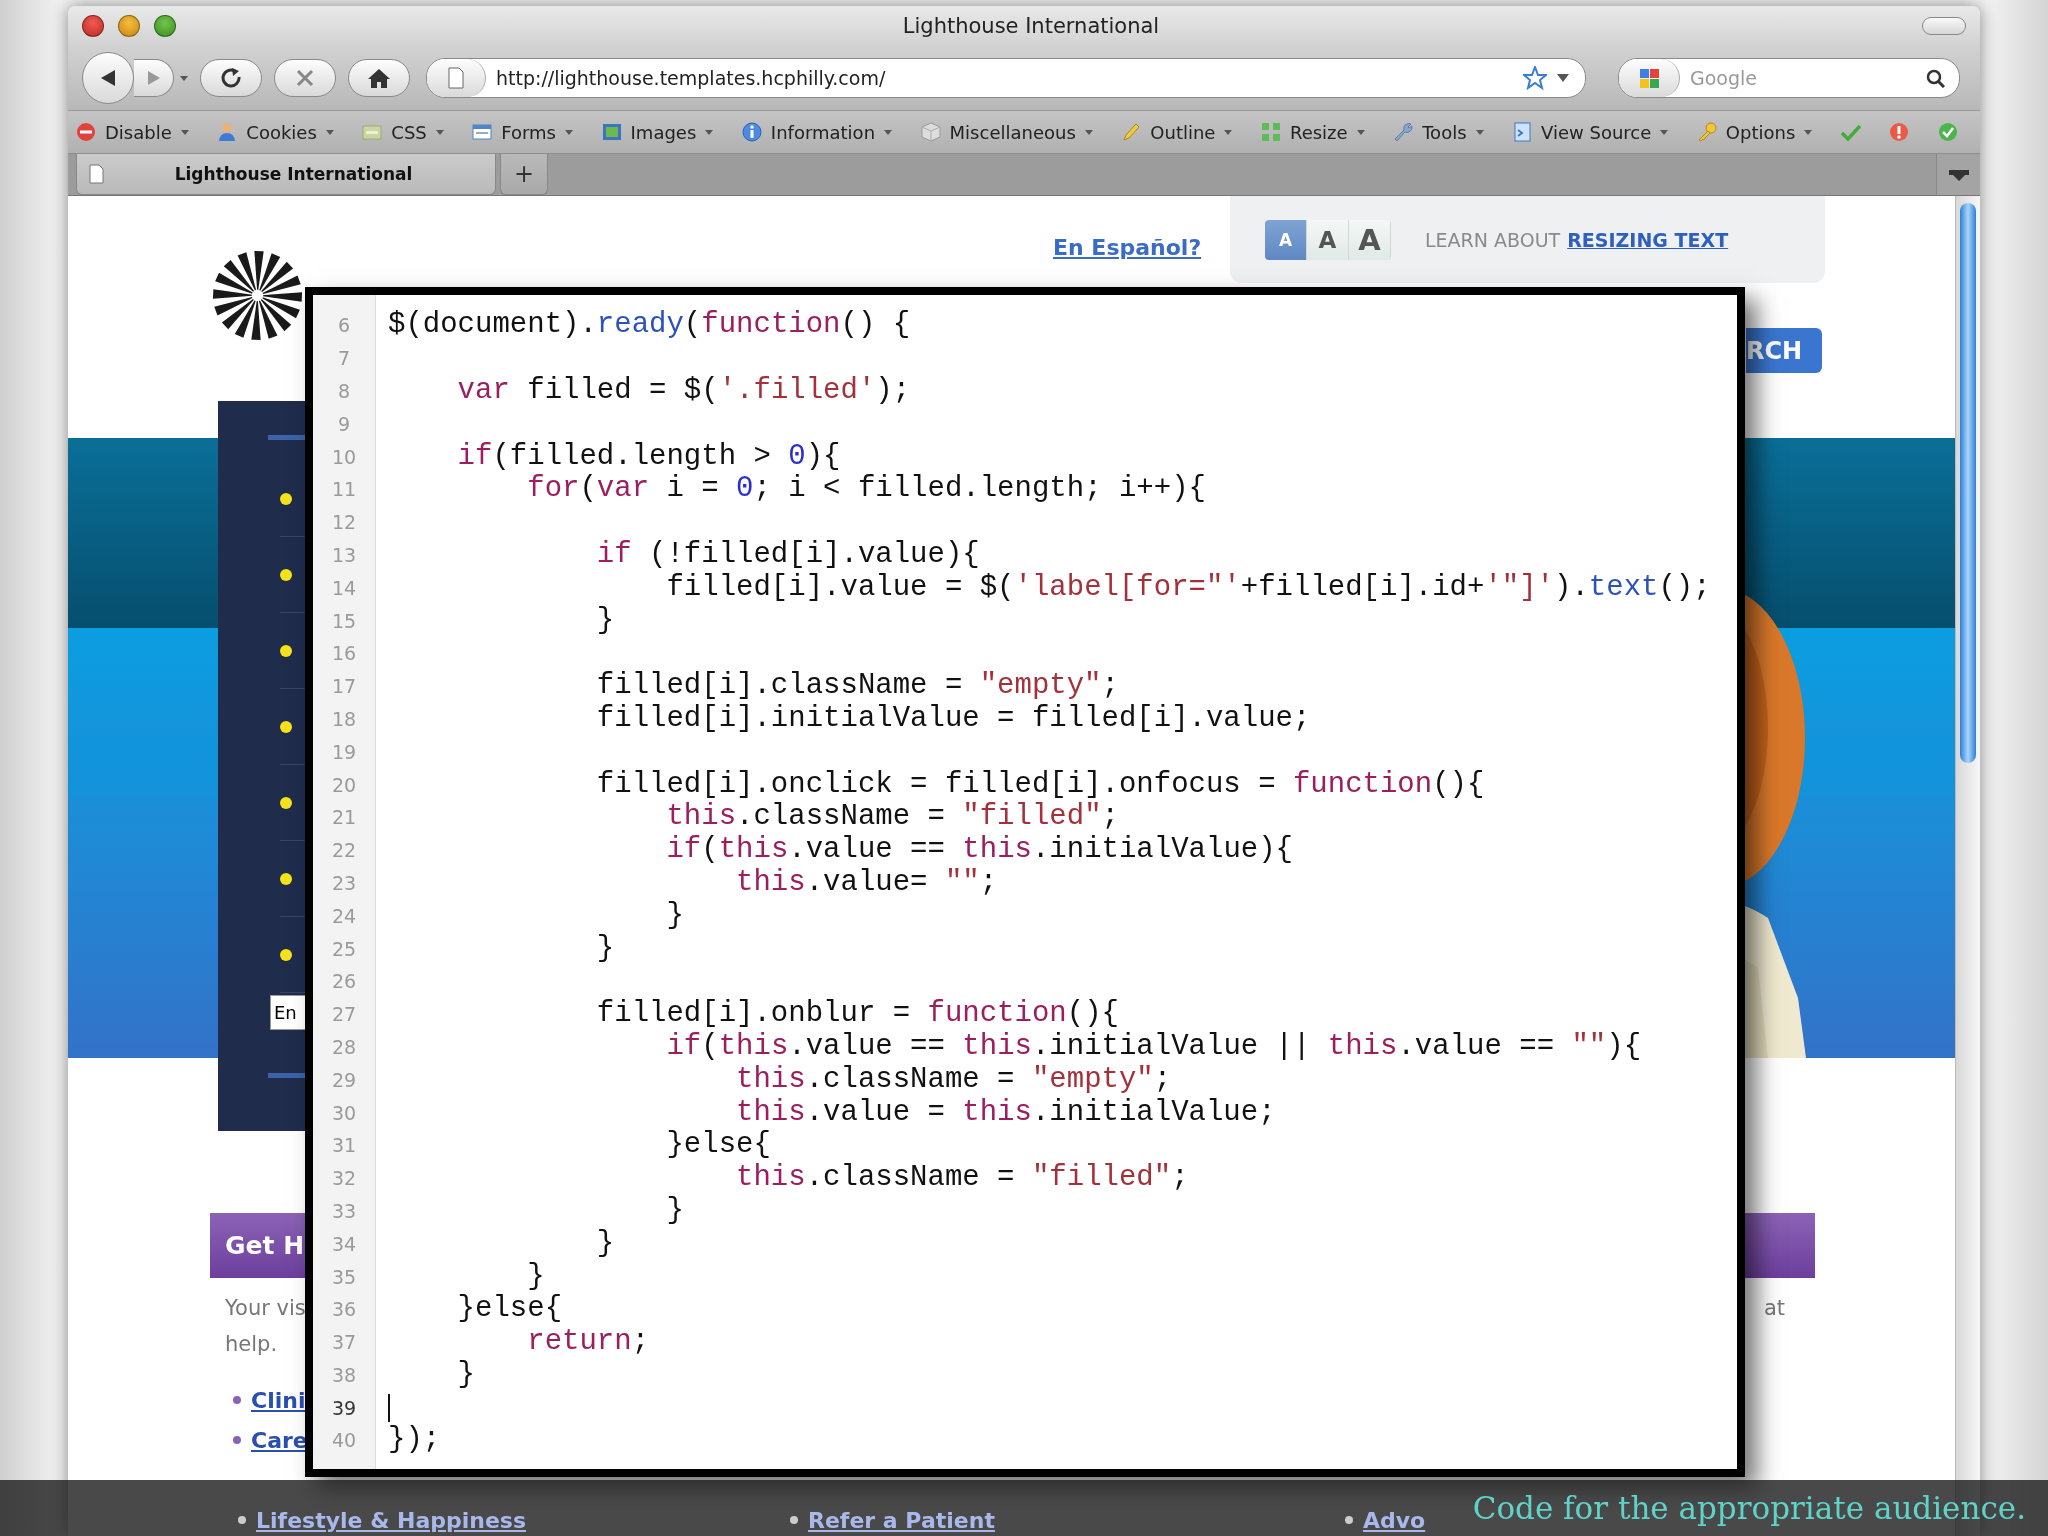 This screenshot has height=1536, width=2048. Describe the element at coordinates (344, 882) in the screenshot. I see `line-number: 23` at that location.